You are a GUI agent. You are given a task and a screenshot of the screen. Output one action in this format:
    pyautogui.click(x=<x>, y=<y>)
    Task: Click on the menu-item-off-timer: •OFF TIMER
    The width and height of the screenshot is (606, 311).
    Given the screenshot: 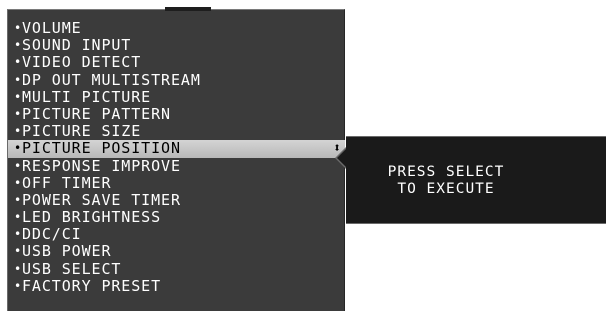 What is the action you would take?
    pyautogui.click(x=176, y=182)
    